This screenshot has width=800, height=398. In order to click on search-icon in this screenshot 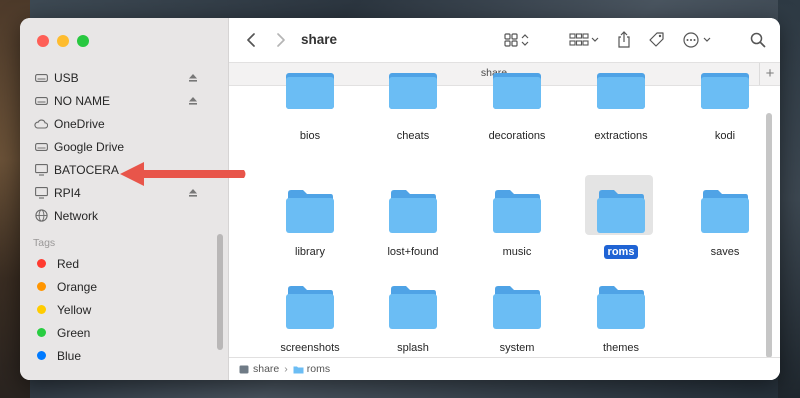, I will do `click(758, 40)`.